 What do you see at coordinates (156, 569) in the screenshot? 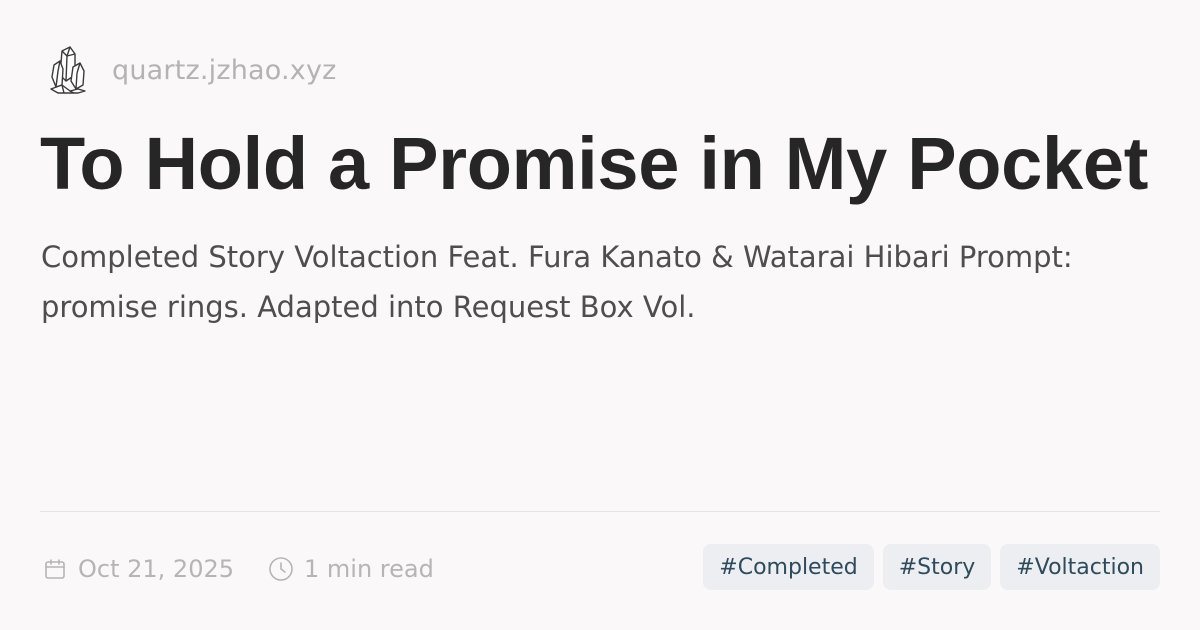
I see `publish-date-text: Oct 21, 2025` at bounding box center [156, 569].